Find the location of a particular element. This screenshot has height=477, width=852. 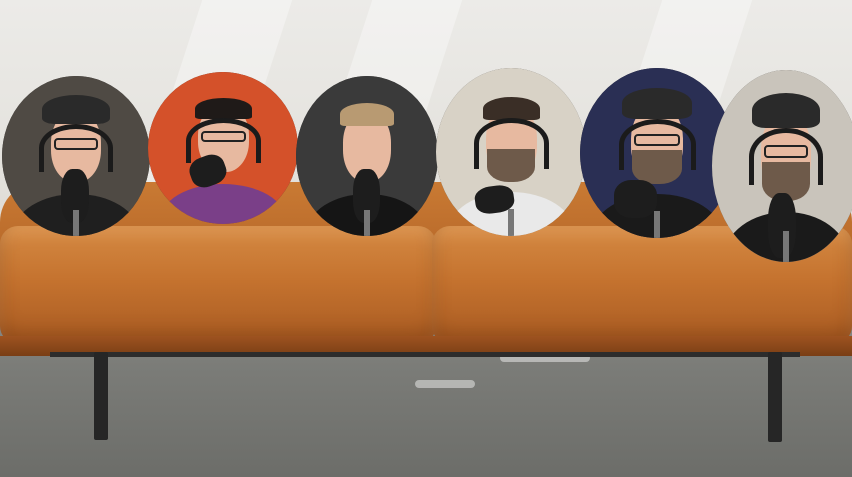

sofa-leg-right is located at coordinates (775, 397).